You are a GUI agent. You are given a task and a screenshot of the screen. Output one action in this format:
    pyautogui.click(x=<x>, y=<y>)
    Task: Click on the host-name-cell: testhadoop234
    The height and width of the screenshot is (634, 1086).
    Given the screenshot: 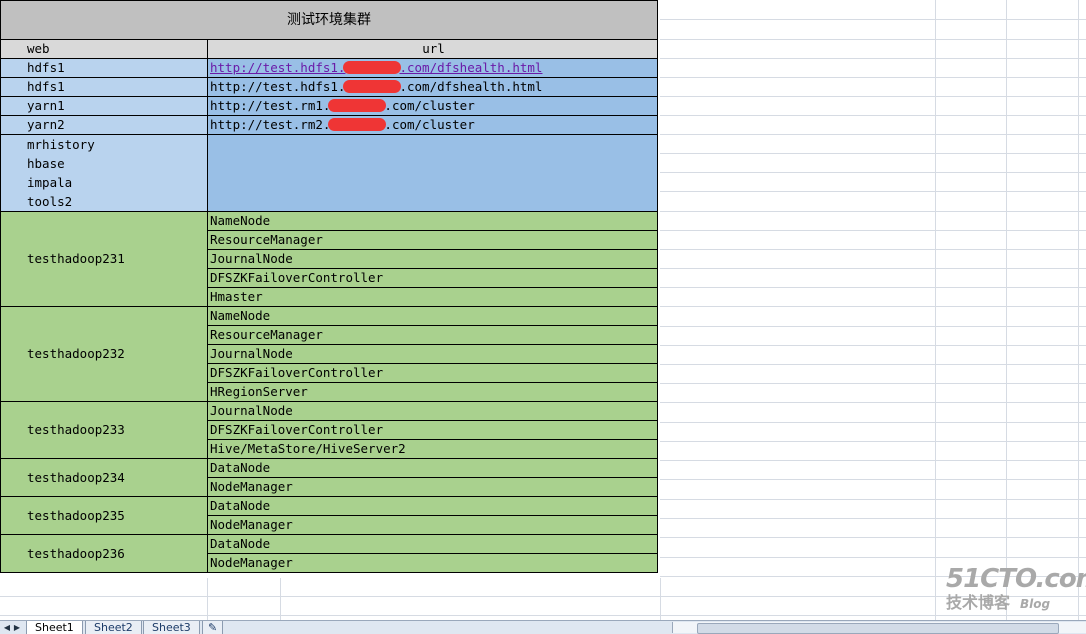 What is the action you would take?
    pyautogui.click(x=104, y=477)
    